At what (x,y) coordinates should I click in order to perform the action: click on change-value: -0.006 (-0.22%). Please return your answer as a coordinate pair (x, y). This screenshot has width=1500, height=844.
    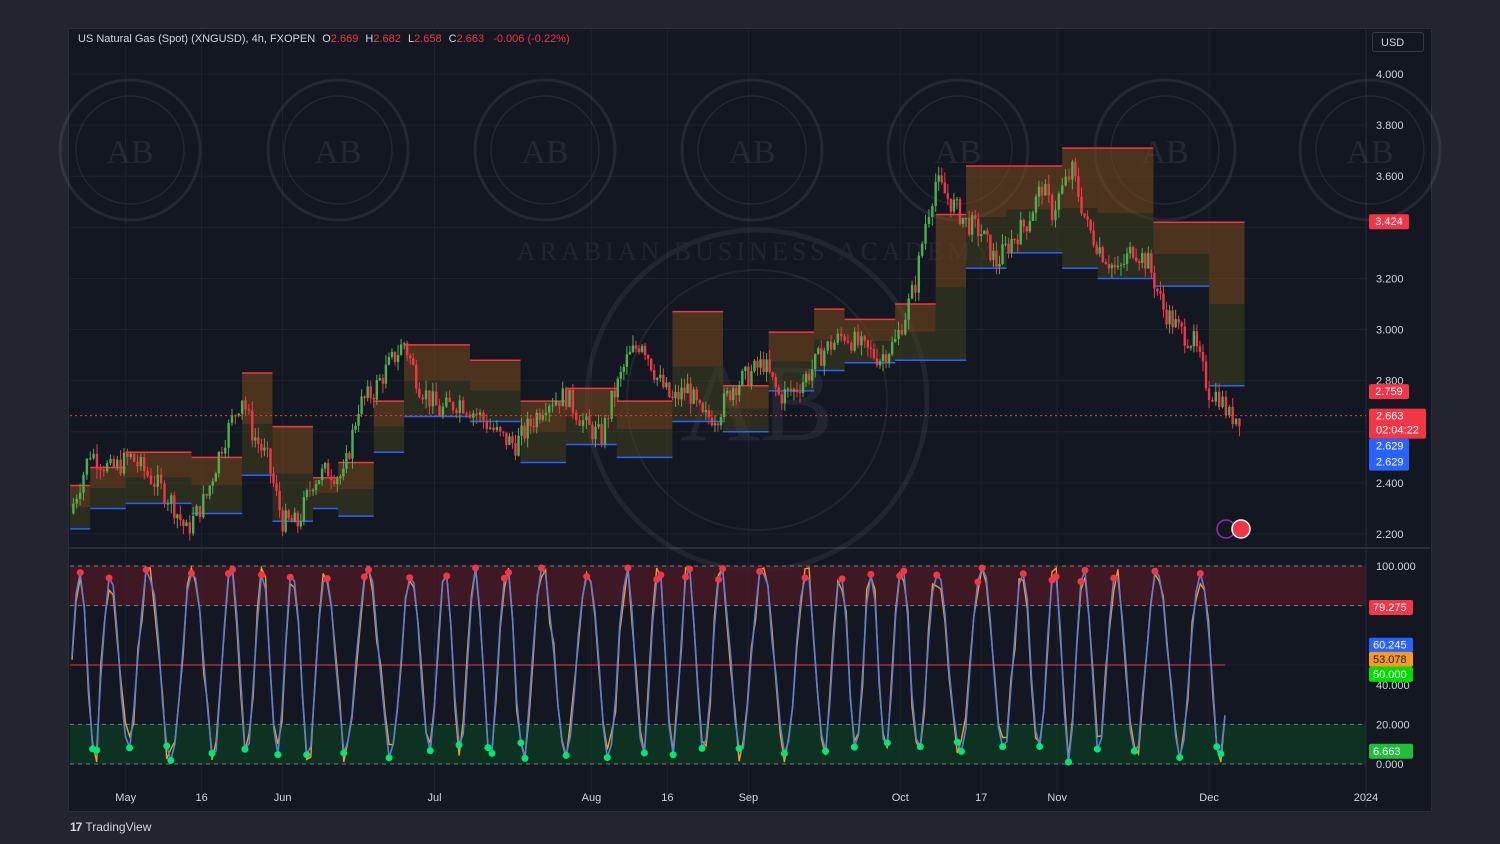
    Looking at the image, I should click on (531, 39).